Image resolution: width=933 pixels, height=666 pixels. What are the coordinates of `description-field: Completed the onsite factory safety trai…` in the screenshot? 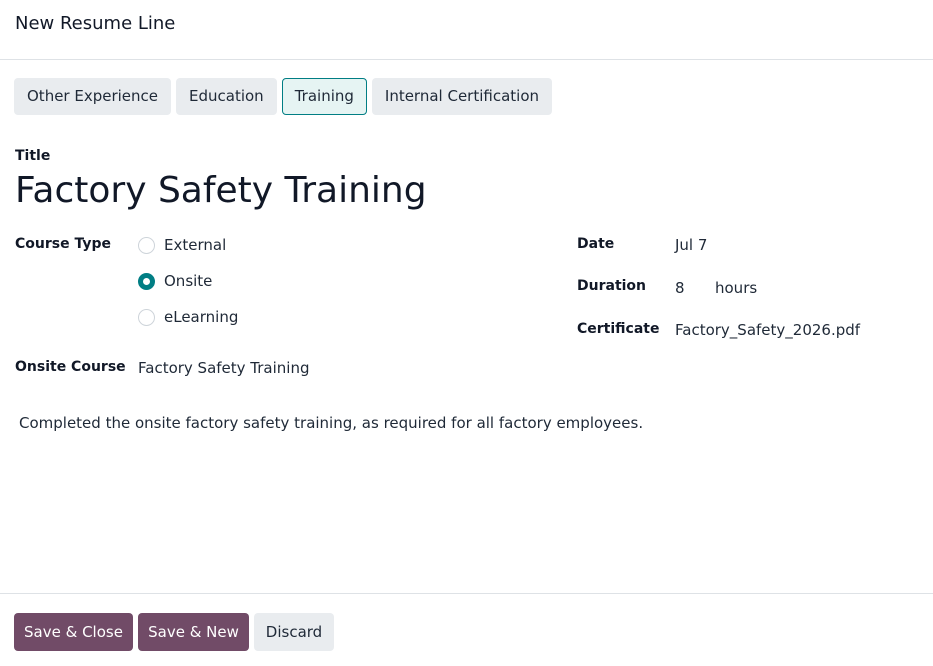 It's located at (331, 423).